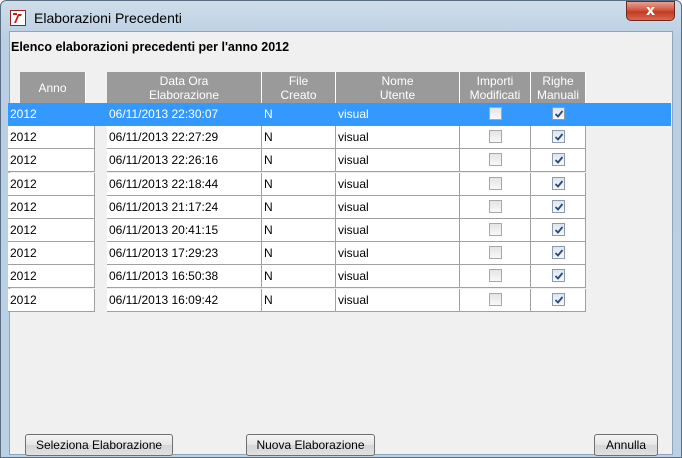 This screenshot has width=682, height=458. I want to click on cell-data-ora: 06/11/2013 16:09:42, so click(184, 300).